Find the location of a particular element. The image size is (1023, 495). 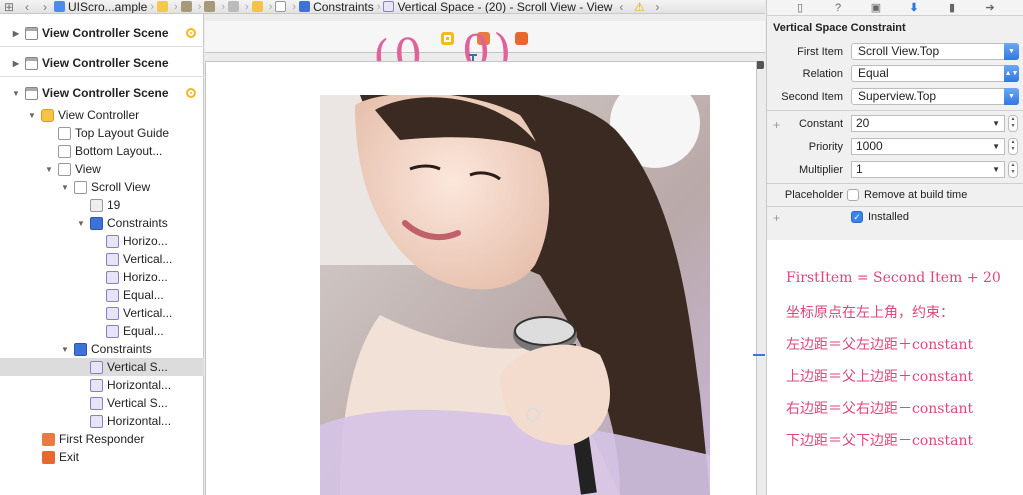

outline-item-scroll-view: ▼ Scroll View is located at coordinates (102, 187).